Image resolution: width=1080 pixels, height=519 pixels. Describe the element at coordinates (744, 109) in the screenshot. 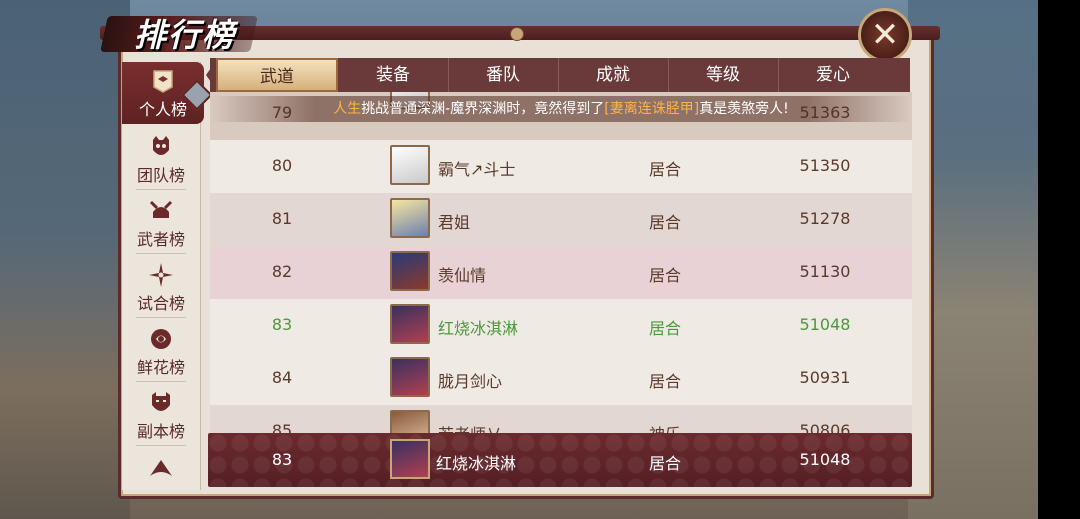

I see `ticker-text-end: 真是羡煞旁人!` at that location.